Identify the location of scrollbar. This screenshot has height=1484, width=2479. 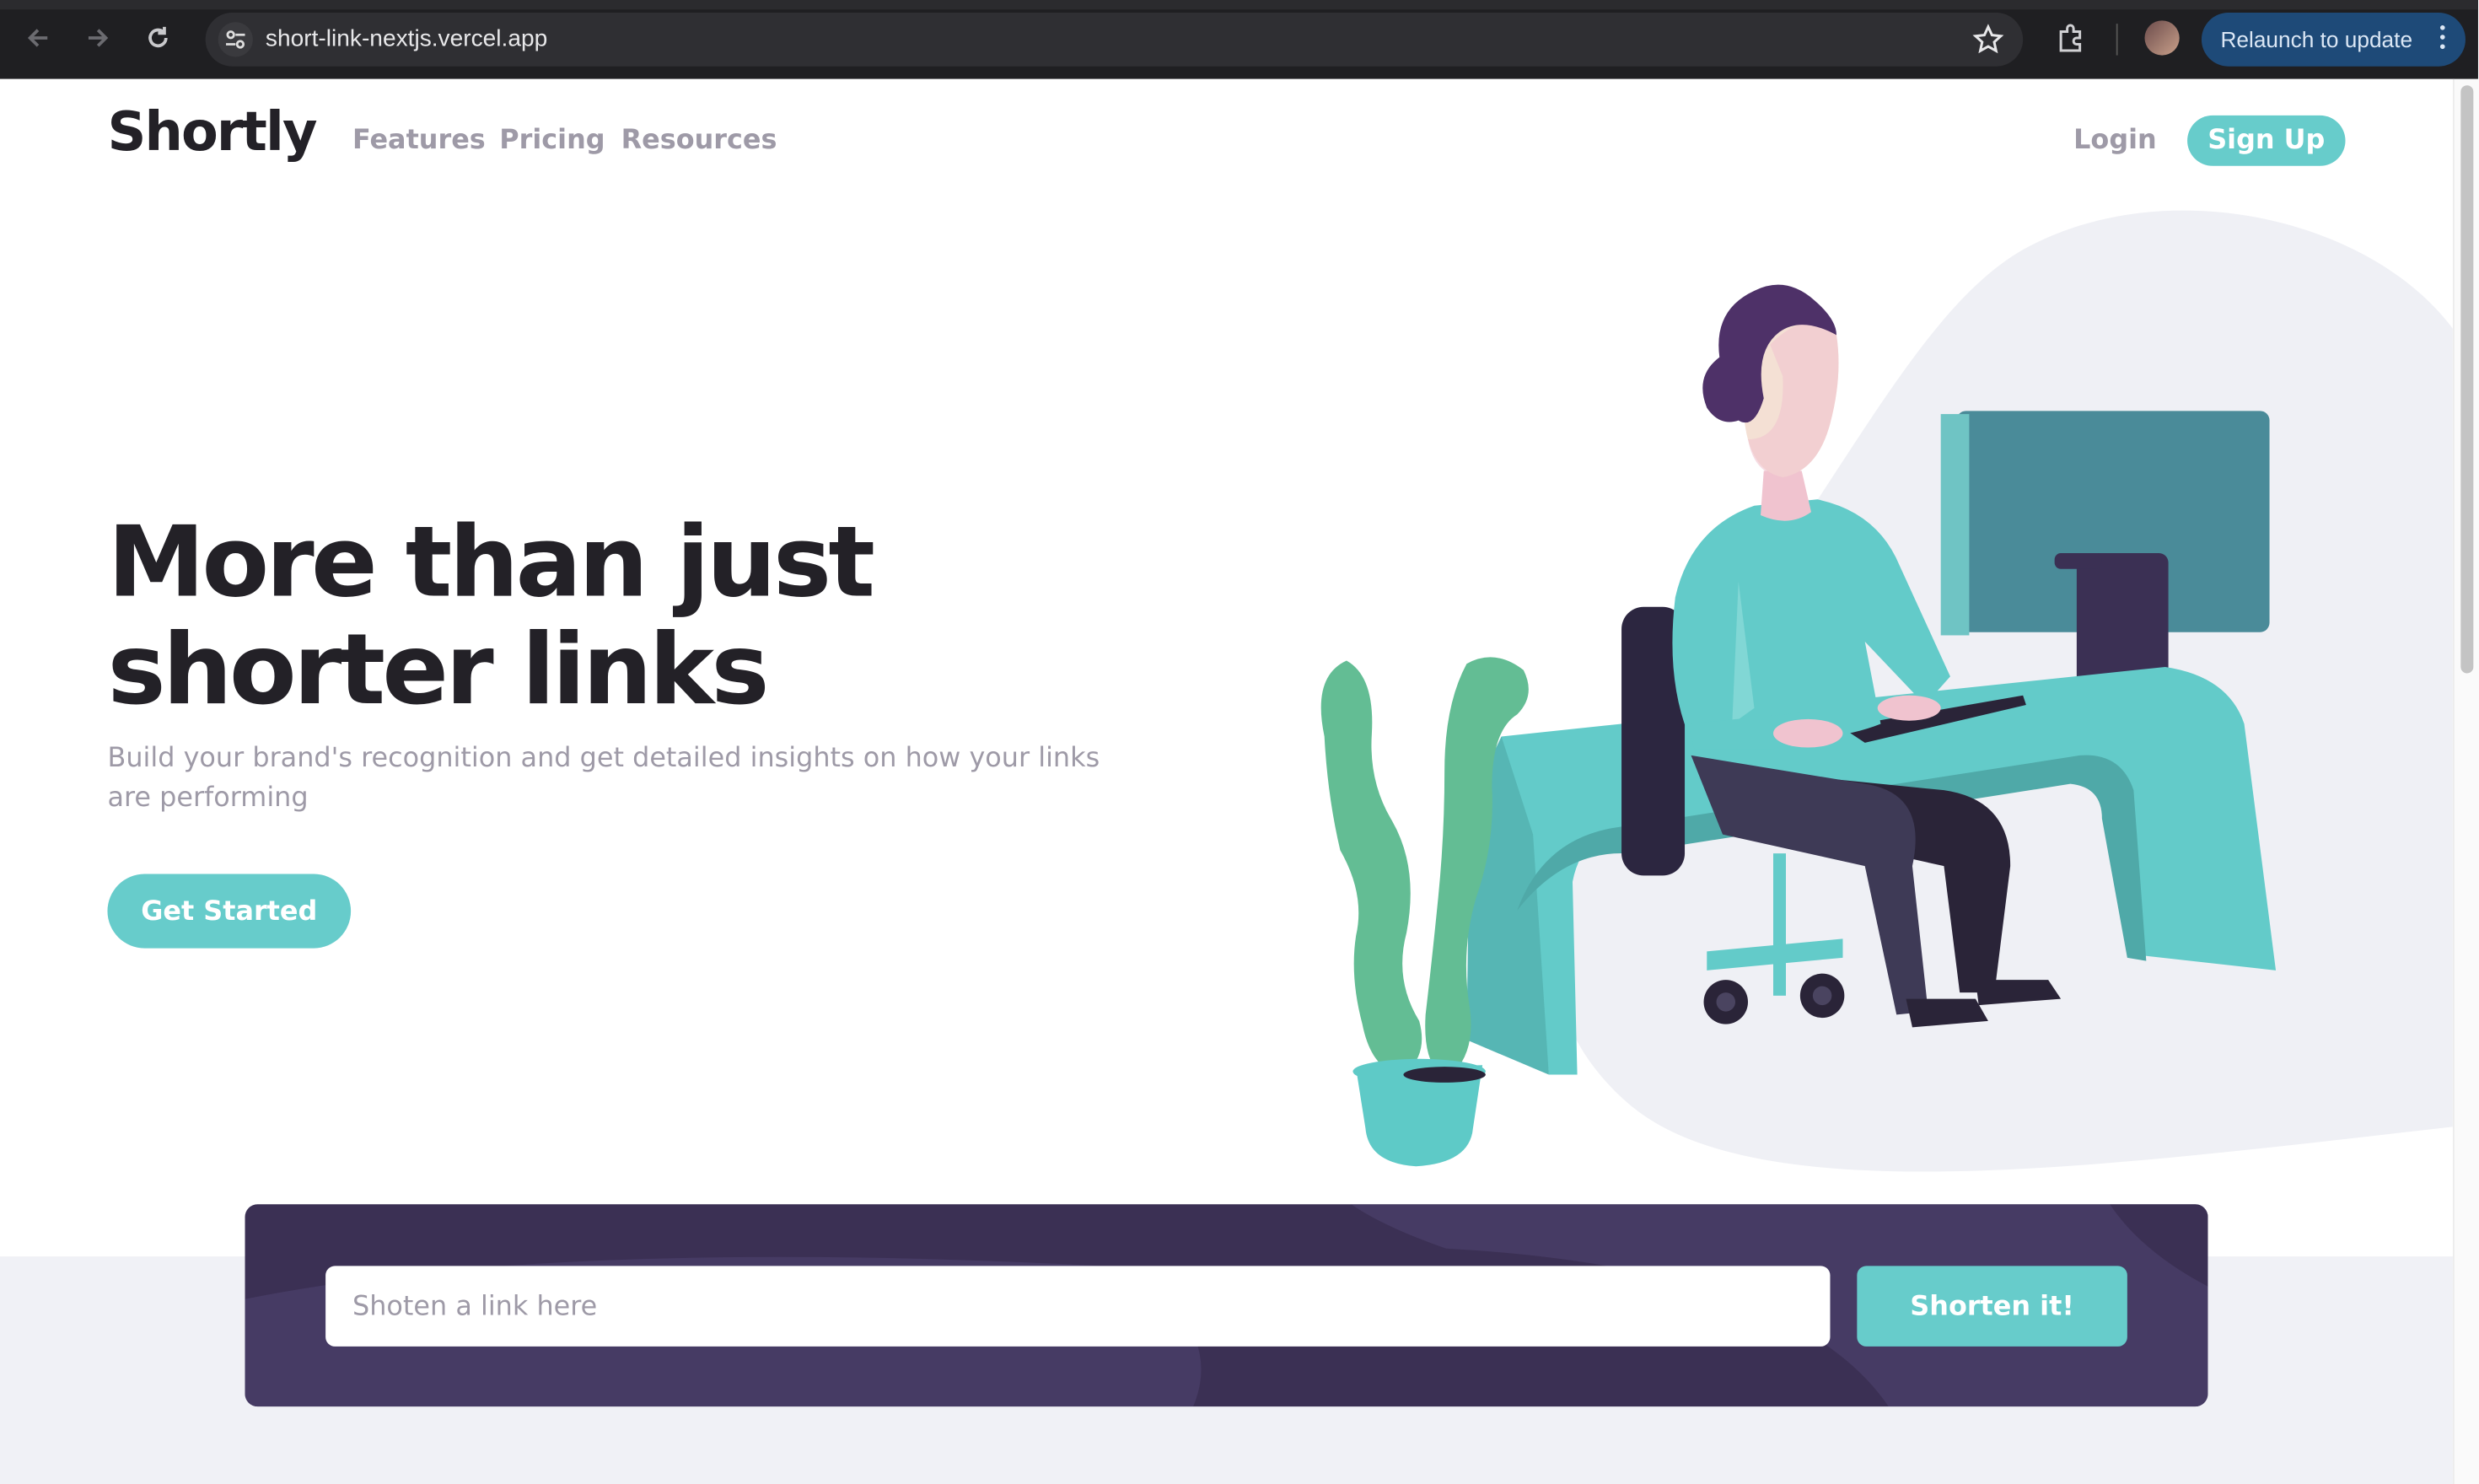
(2465, 781).